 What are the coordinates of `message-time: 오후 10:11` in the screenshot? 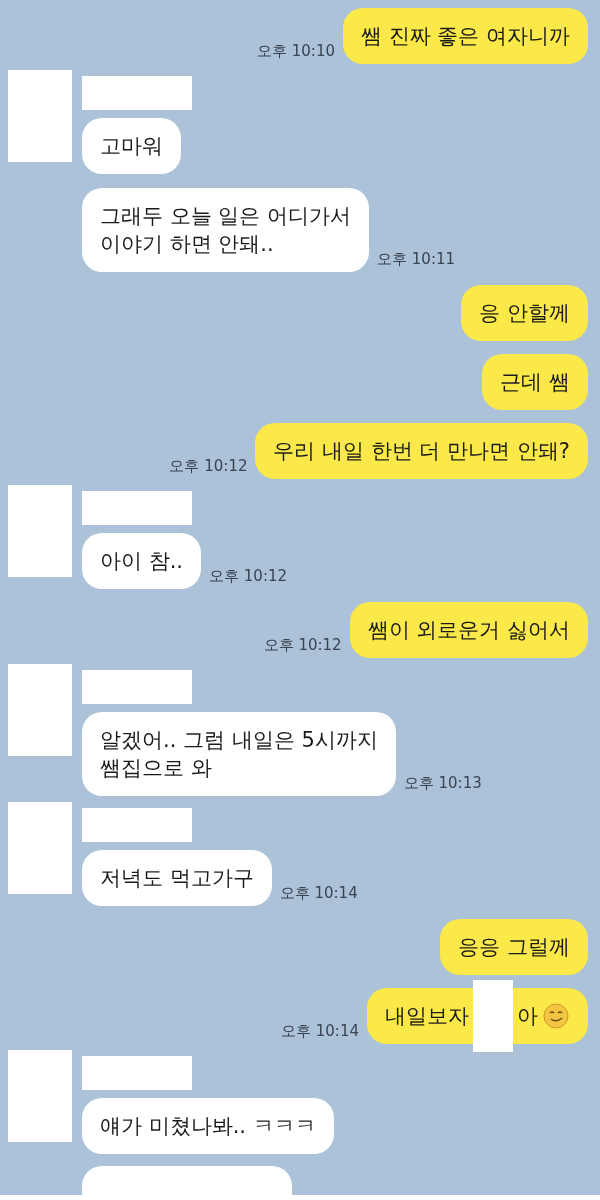 It's located at (416, 259).